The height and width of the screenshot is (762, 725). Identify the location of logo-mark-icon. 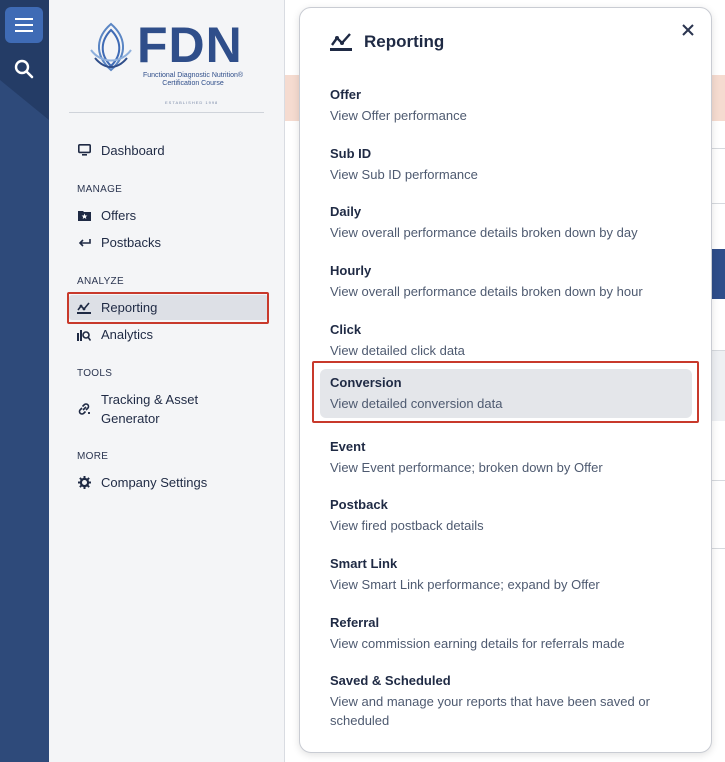
(111, 47).